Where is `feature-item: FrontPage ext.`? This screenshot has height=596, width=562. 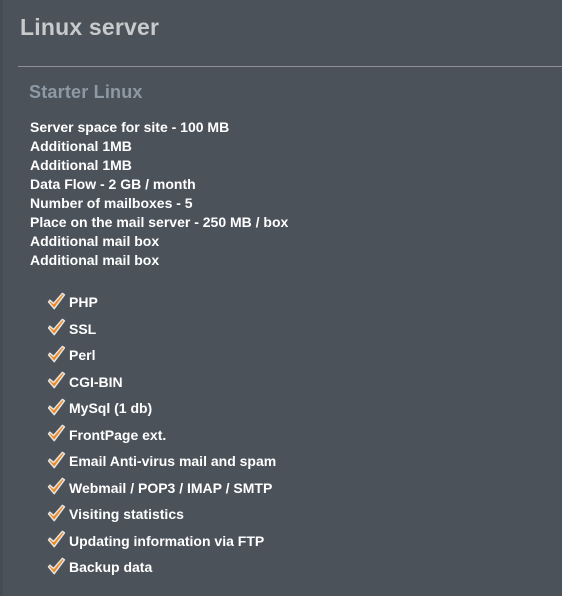 feature-item: FrontPage ext. is located at coordinates (161, 434).